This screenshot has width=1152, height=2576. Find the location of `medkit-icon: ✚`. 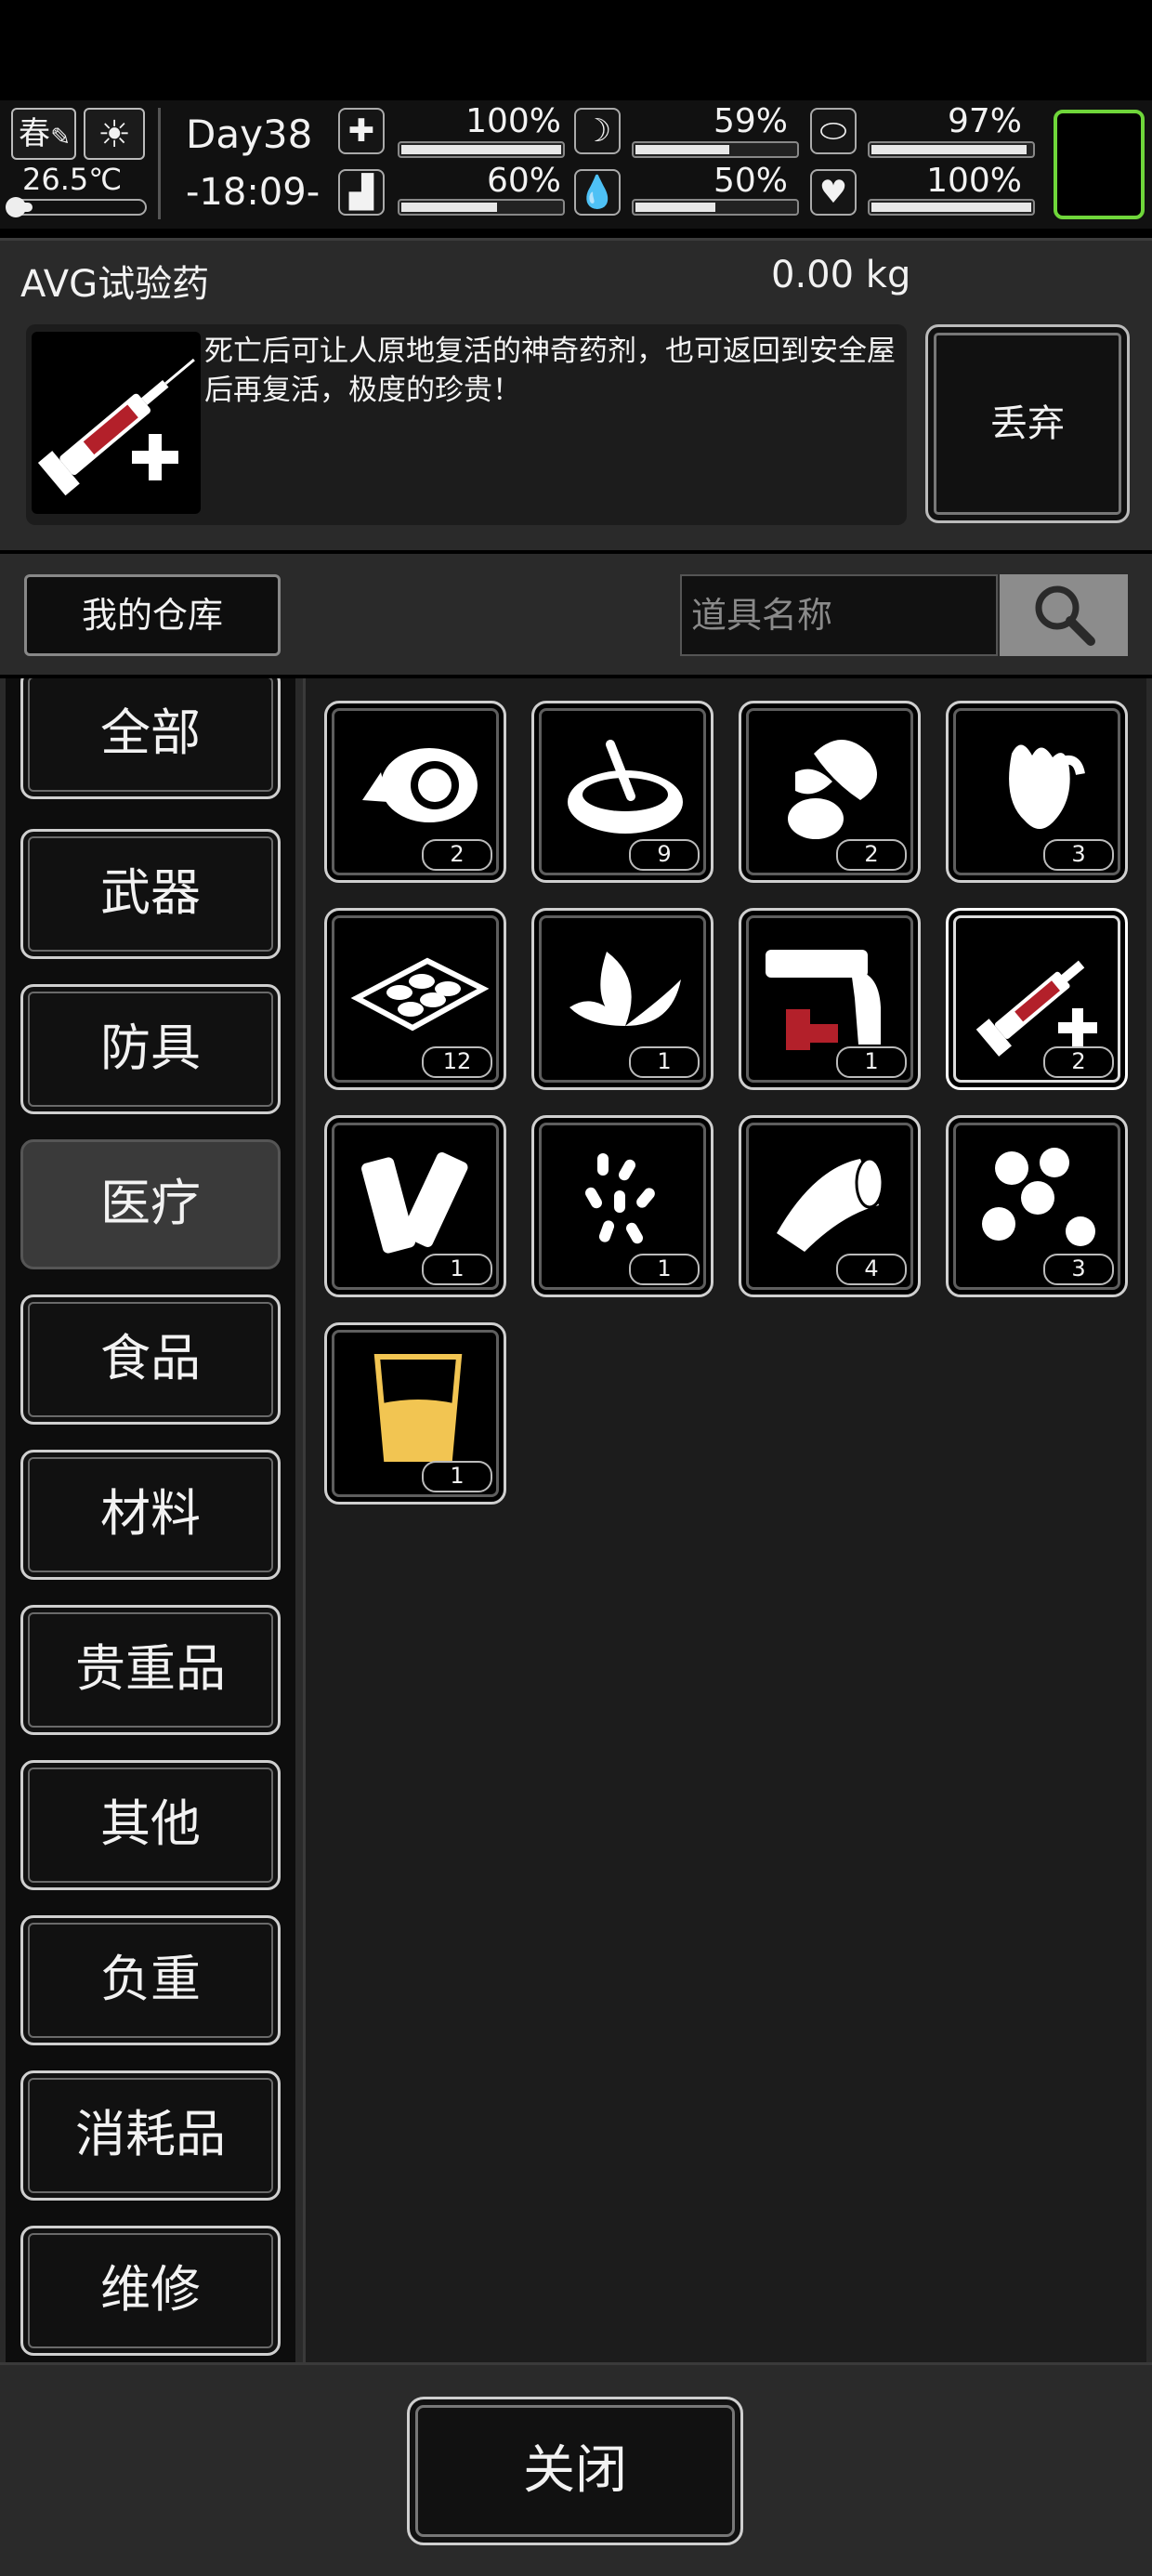

medkit-icon: ✚ is located at coordinates (361, 131).